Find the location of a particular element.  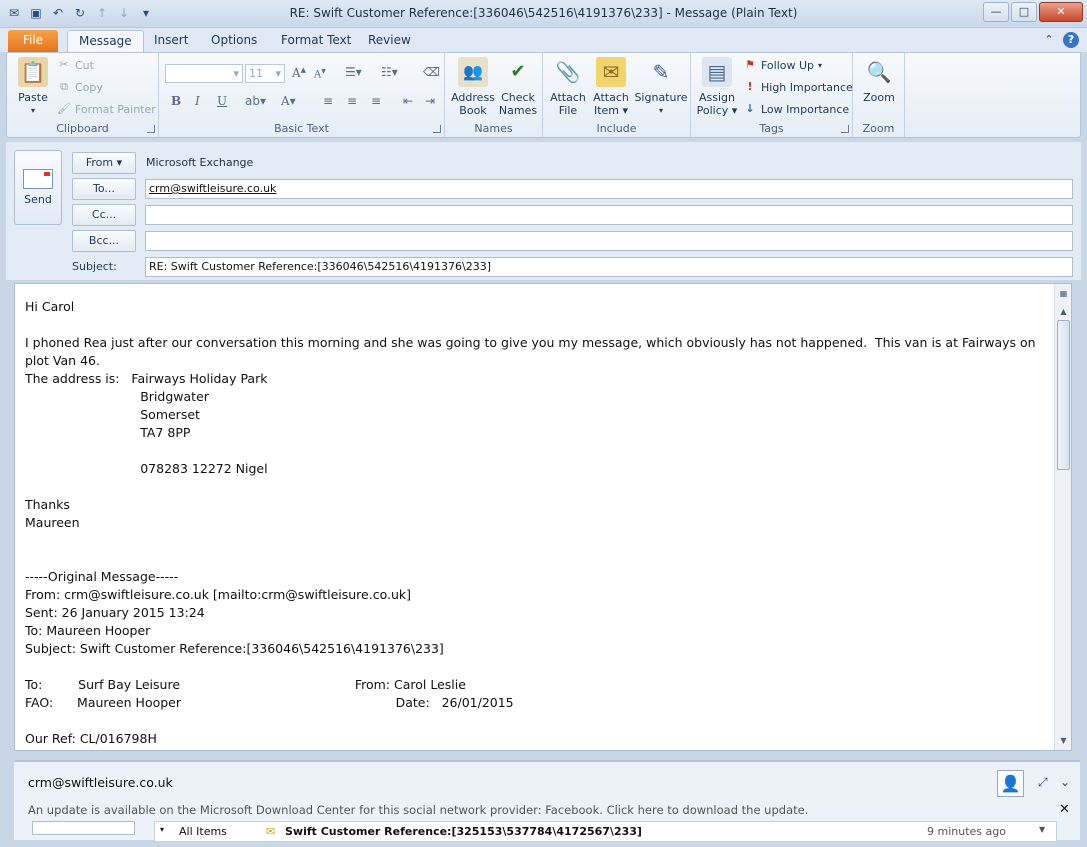

exclamation-icon: ! is located at coordinates (750, 86).